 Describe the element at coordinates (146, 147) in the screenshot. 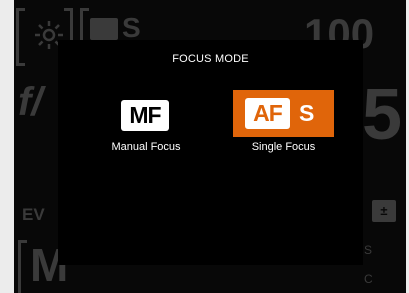

I see `manual-focus-label: Manual Focus` at that location.